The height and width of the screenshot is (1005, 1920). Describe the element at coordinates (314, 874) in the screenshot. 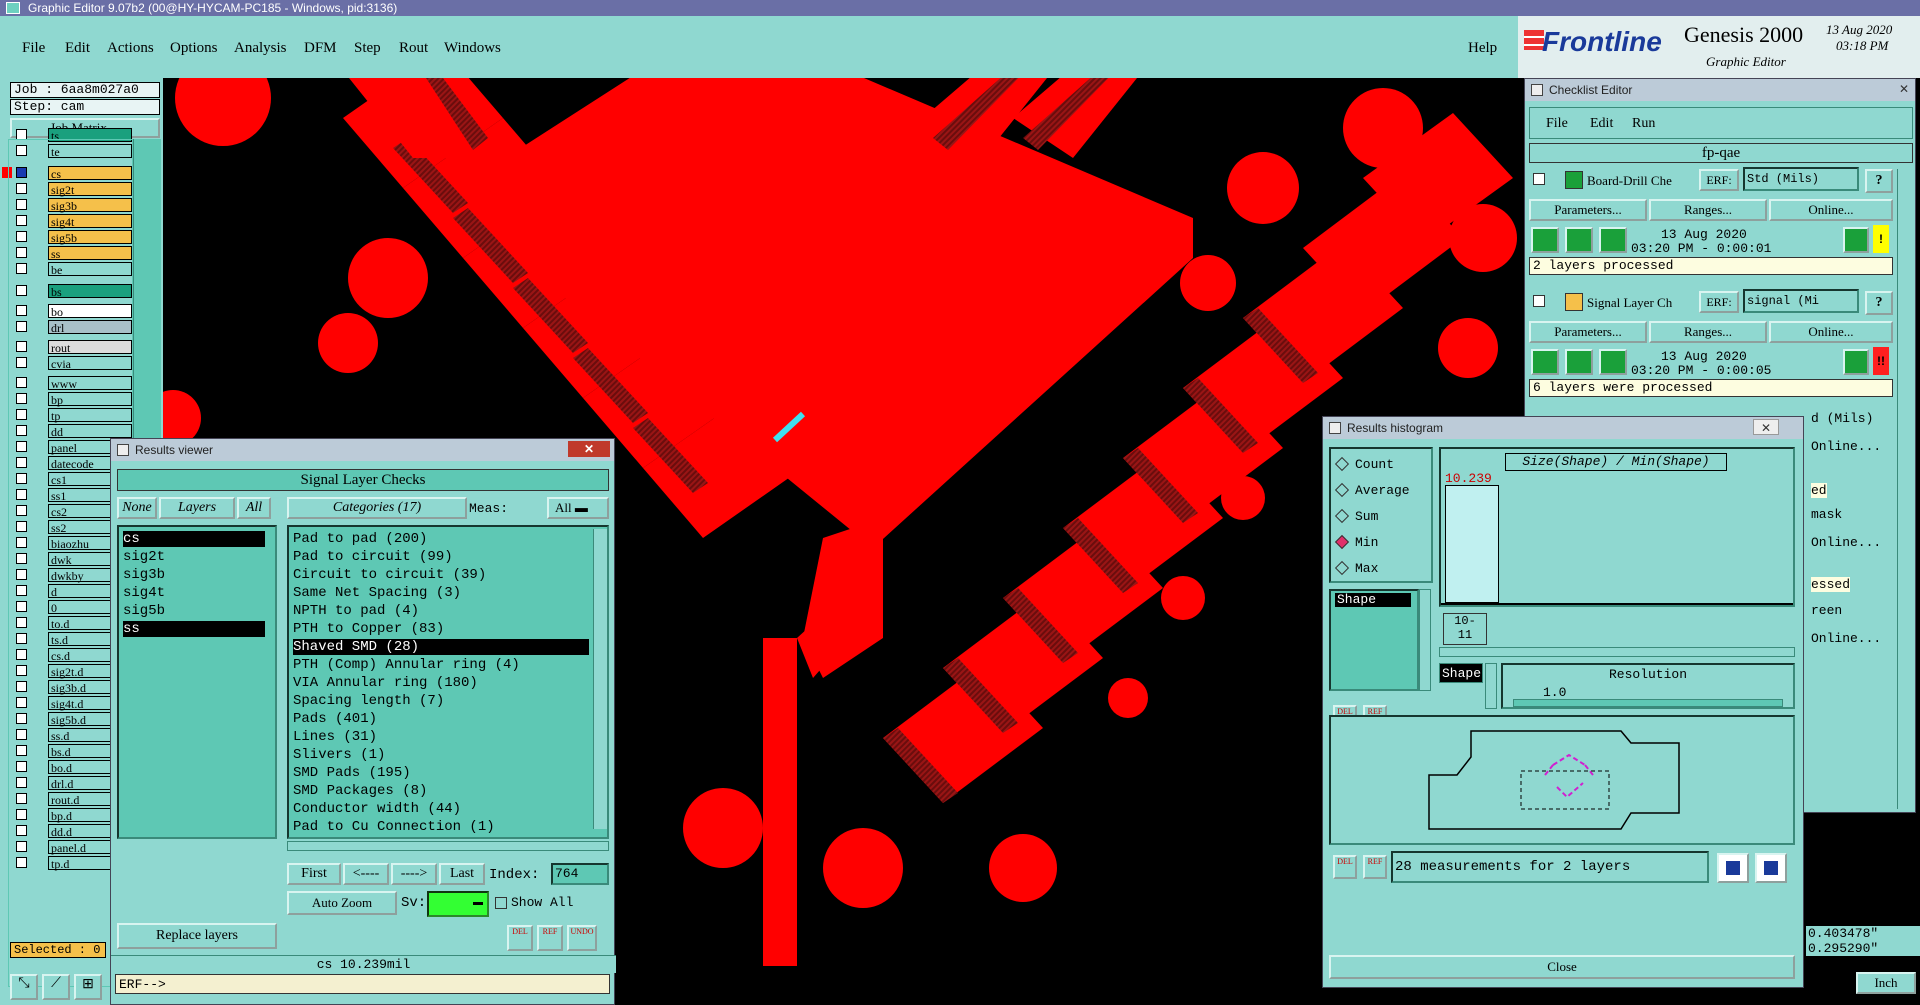

I see `first-button: First` at that location.